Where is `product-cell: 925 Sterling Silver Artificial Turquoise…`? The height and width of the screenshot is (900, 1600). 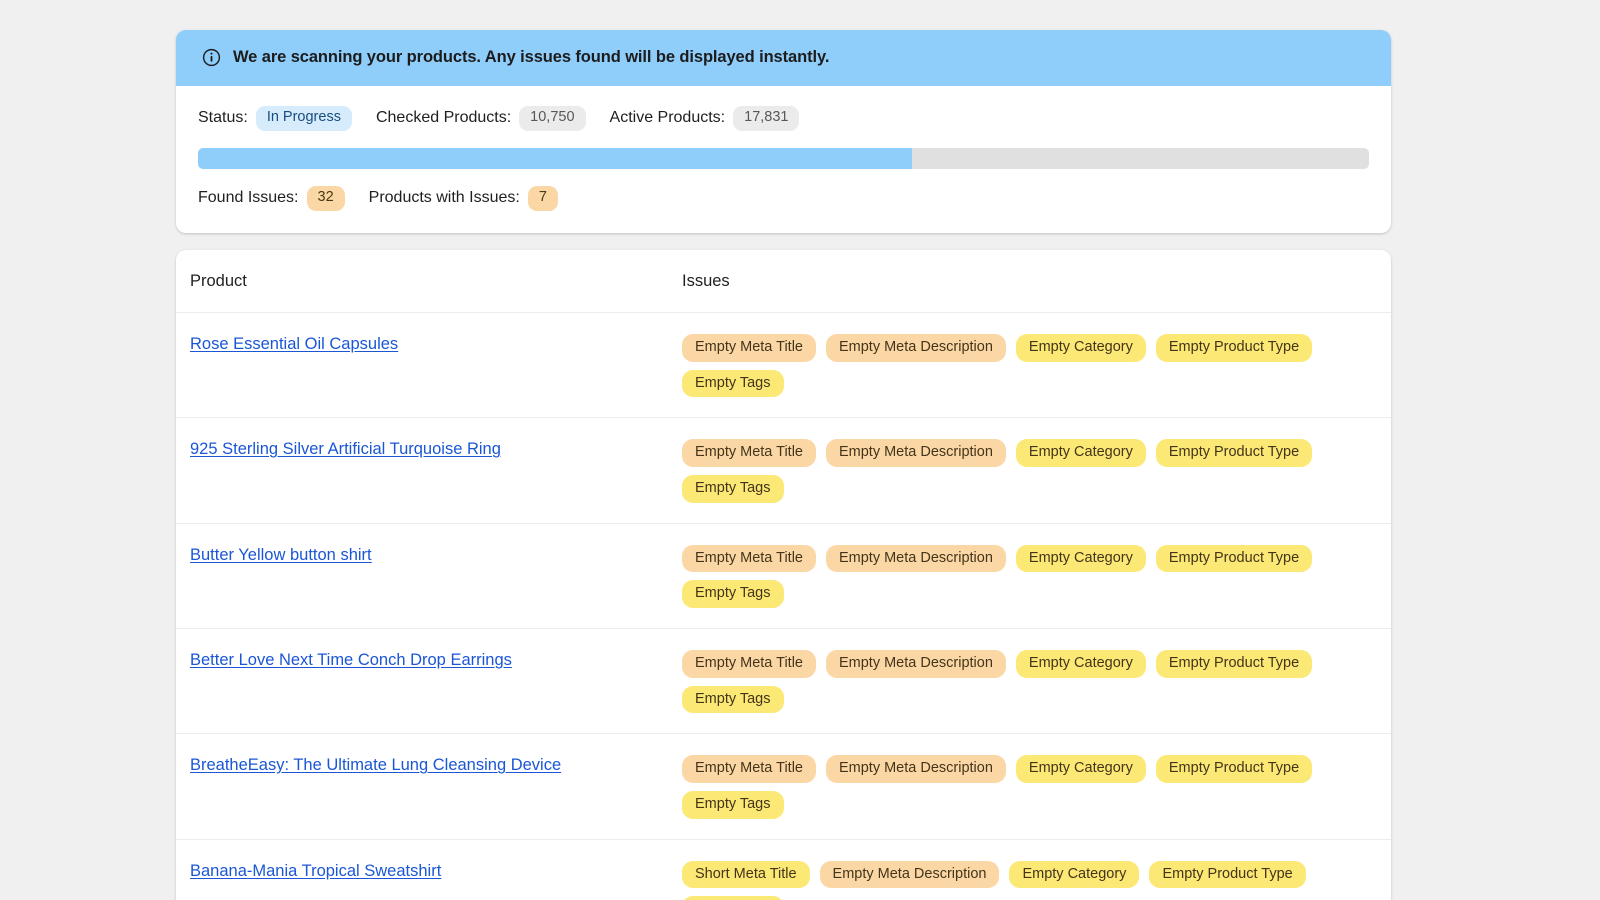
product-cell: 925 Sterling Silver Artificial Turquoise… is located at coordinates (422, 470).